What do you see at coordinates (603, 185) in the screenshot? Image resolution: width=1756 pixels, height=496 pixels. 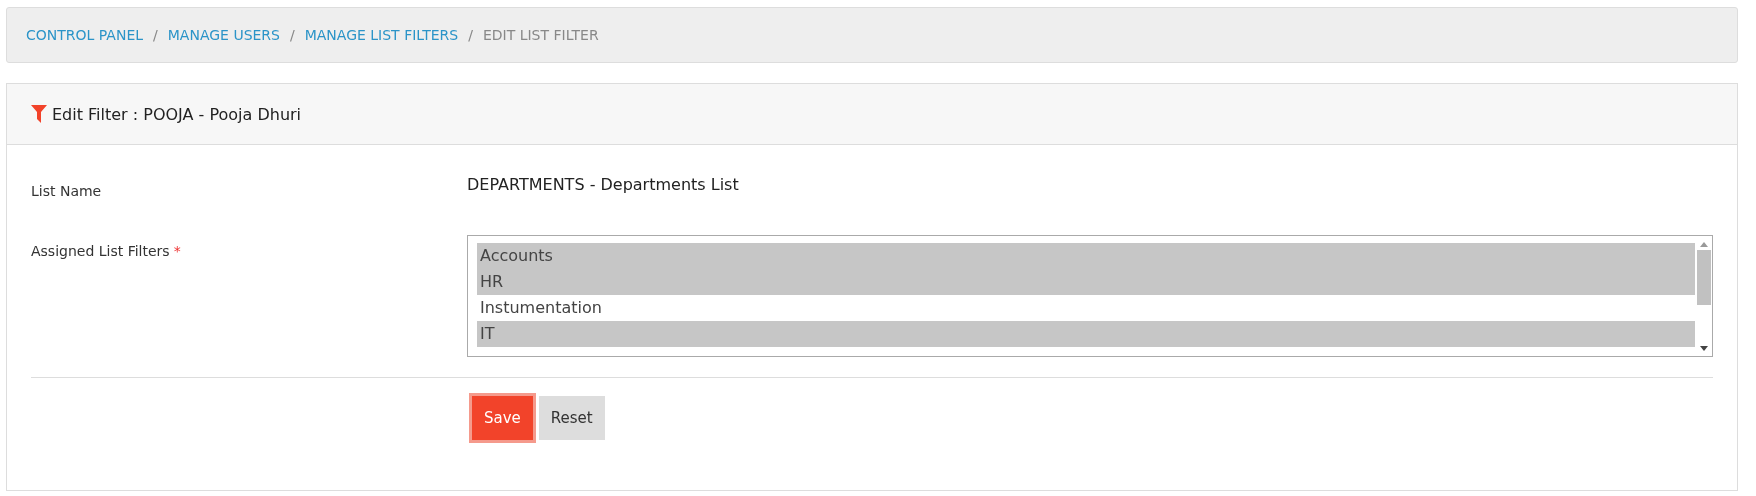 I see `list-name-value: DEPARTMENTS - Departments List` at bounding box center [603, 185].